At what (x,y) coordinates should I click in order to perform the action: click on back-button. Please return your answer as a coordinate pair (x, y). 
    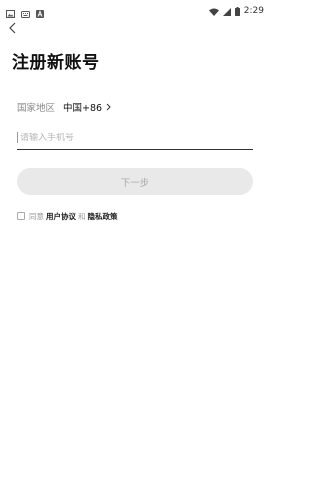
    Looking at the image, I should click on (12, 28).